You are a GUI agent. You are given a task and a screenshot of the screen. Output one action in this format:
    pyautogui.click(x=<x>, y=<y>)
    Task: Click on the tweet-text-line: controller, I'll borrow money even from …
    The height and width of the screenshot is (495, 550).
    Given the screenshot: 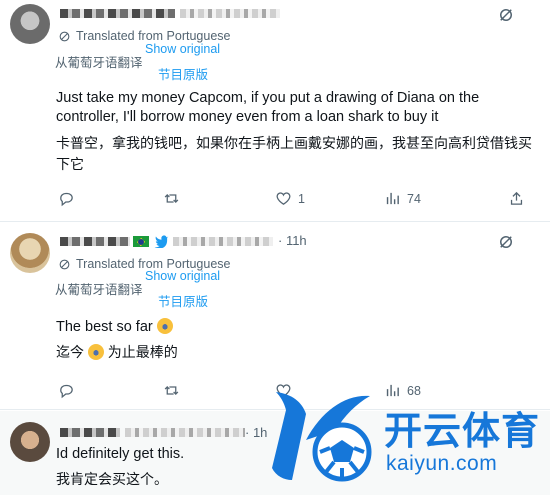 What is the action you would take?
    pyautogui.click(x=247, y=117)
    